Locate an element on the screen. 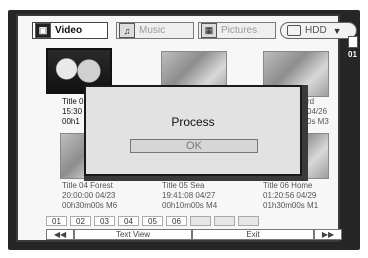  next-icon: ▶▶ is located at coordinates (328, 234).